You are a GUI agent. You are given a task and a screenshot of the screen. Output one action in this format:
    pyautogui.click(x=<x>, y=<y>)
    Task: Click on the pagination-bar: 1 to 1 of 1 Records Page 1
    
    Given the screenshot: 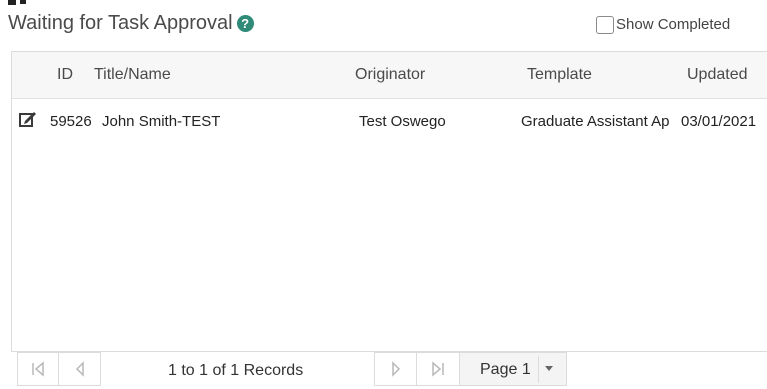 What is the action you would take?
    pyautogui.click(x=383, y=369)
    